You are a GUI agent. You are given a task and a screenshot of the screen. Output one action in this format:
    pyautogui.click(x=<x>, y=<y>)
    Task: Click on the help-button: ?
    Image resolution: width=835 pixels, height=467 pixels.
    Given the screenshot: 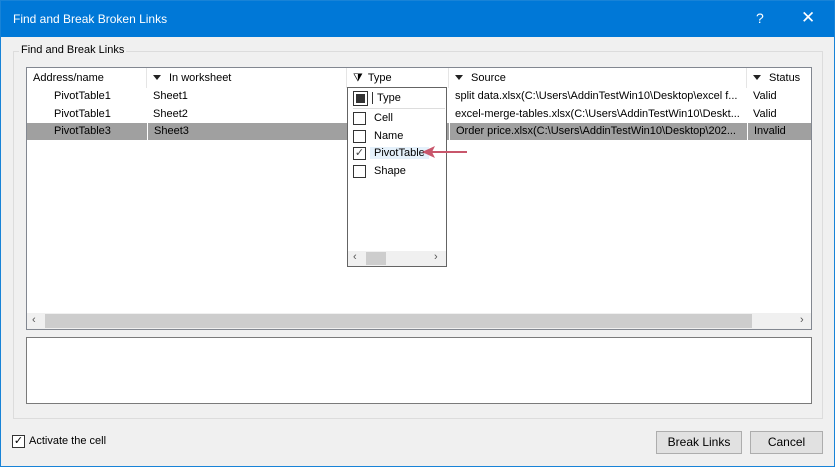 What is the action you would take?
    pyautogui.click(x=760, y=18)
    